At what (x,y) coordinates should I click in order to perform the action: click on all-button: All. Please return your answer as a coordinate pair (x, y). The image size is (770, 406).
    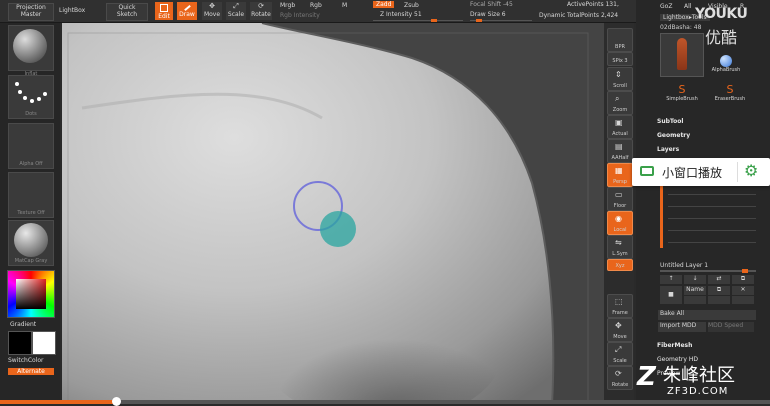
    Looking at the image, I should click on (687, 6).